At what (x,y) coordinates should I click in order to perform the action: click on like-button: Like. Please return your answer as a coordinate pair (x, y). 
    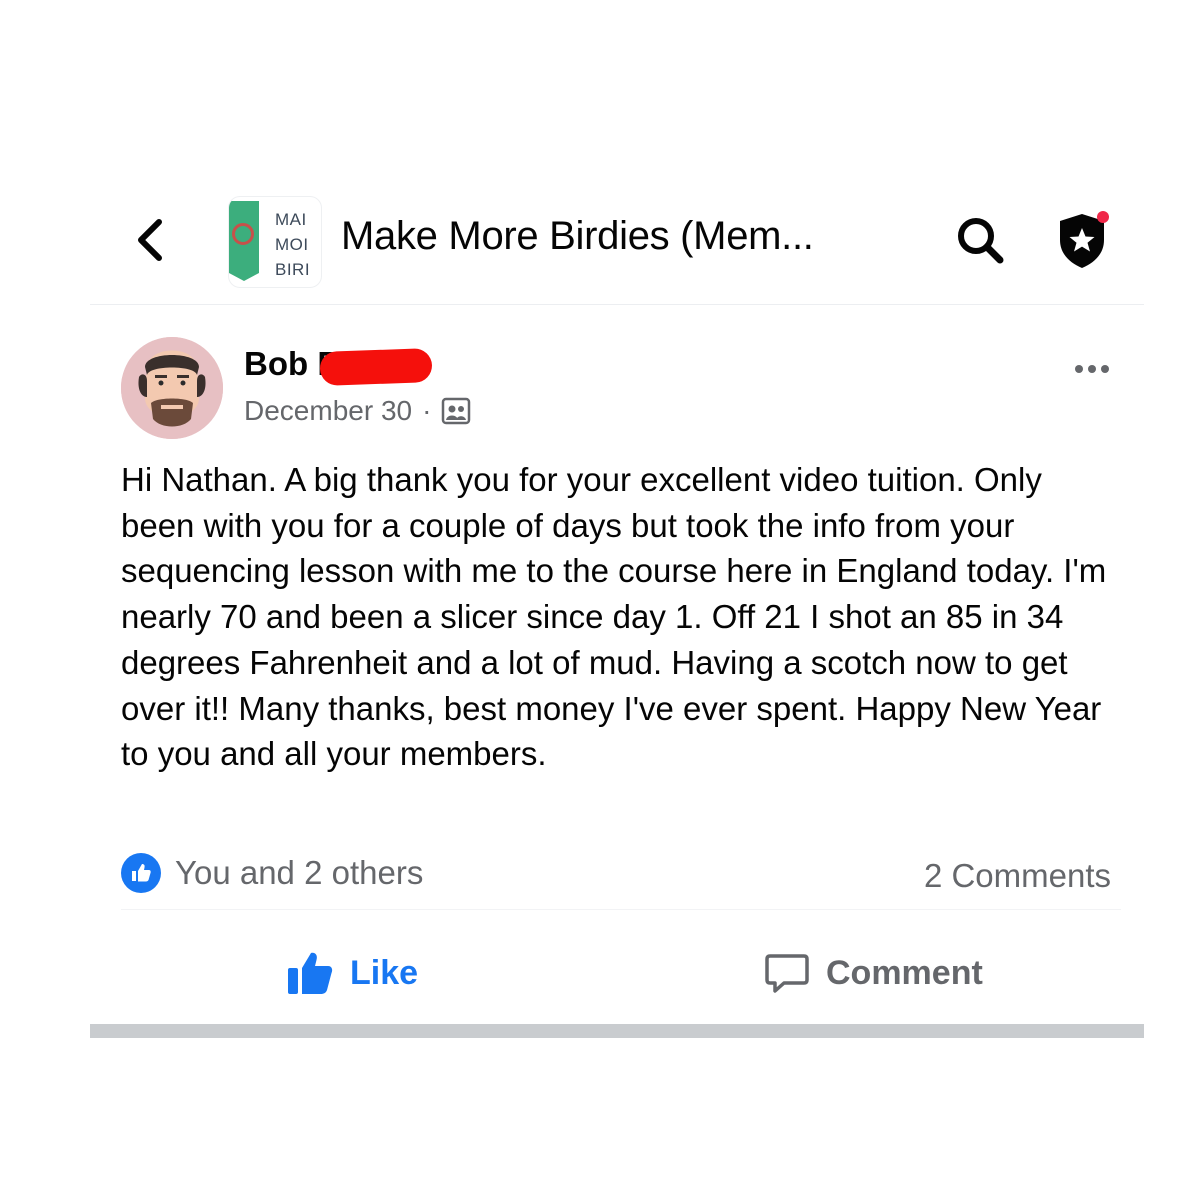
    Looking at the image, I should click on (352, 973).